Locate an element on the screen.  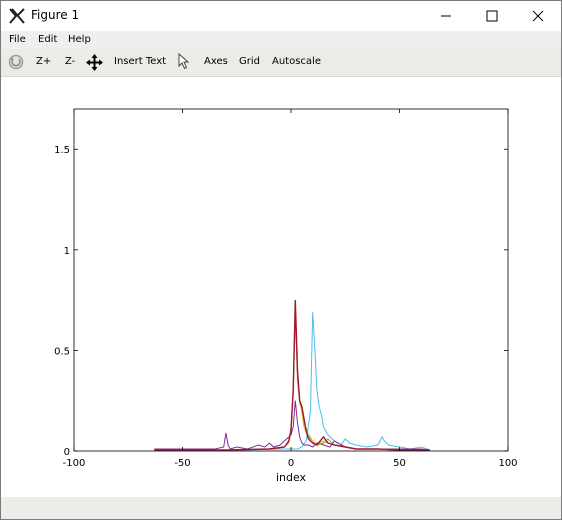
title-bar: Figure 1 is located at coordinates (281, 16).